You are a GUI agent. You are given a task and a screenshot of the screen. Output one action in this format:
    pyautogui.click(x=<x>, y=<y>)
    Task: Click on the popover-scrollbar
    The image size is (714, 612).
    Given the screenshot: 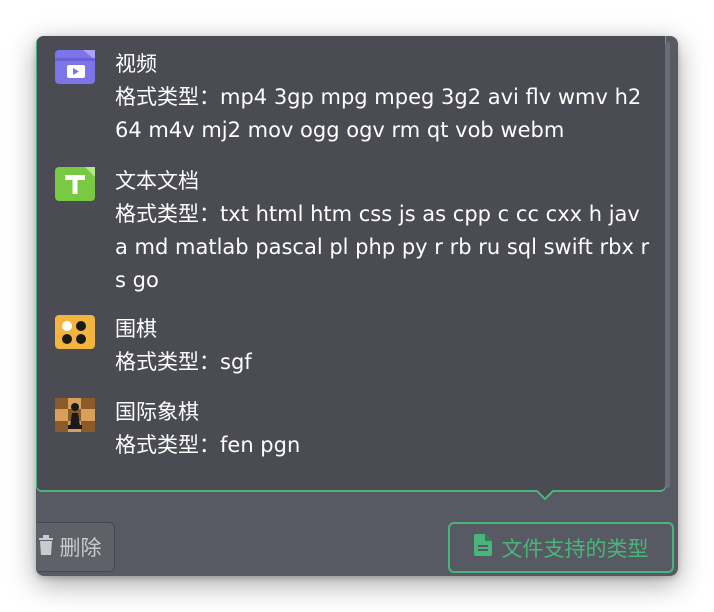 What is the action you would take?
    pyautogui.click(x=667, y=265)
    